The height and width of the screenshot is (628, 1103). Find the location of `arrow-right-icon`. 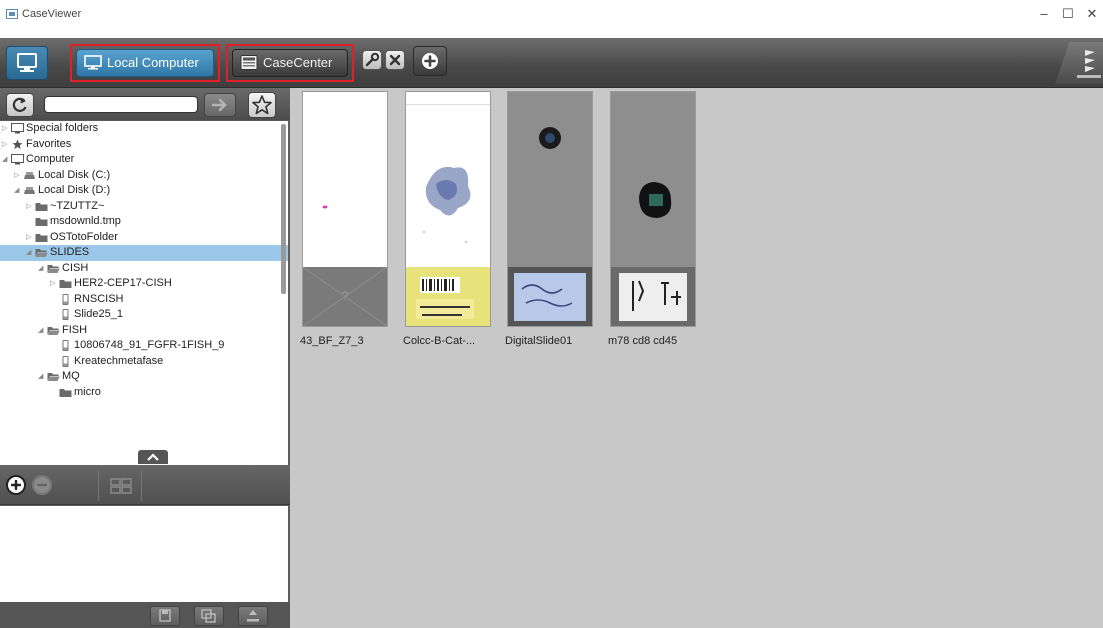

arrow-right-icon is located at coordinates (219, 105).